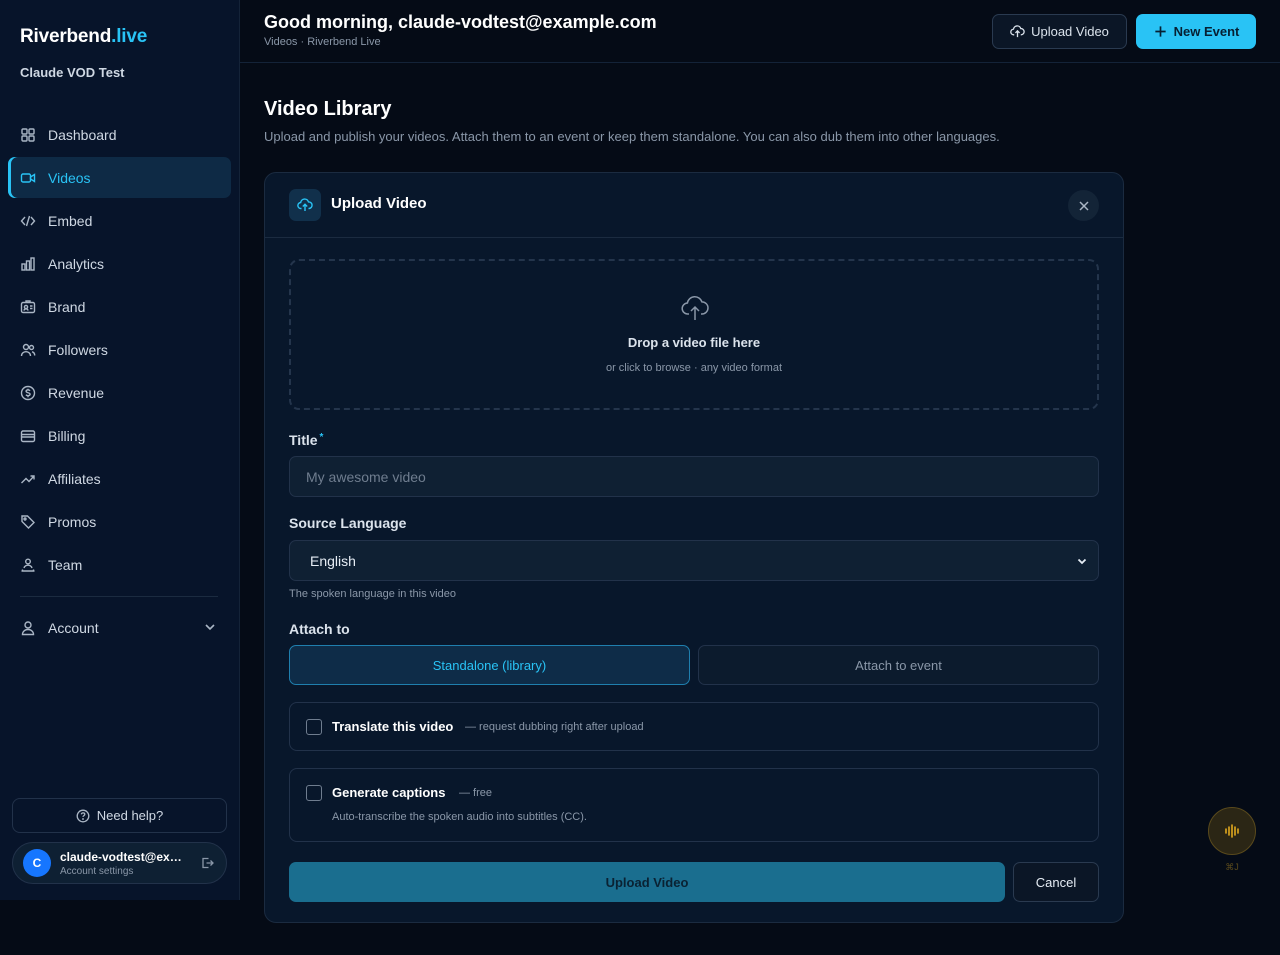 Image resolution: width=1280 pixels, height=955 pixels. I want to click on user-account-card: C claude-vodtest@ex… Account settings, so click(119, 863).